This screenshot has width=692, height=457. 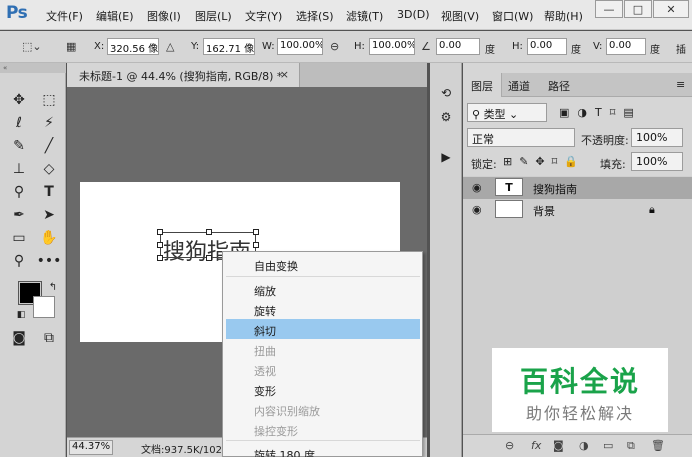 I want to click on tab-layers: 图层, so click(x=482, y=85).